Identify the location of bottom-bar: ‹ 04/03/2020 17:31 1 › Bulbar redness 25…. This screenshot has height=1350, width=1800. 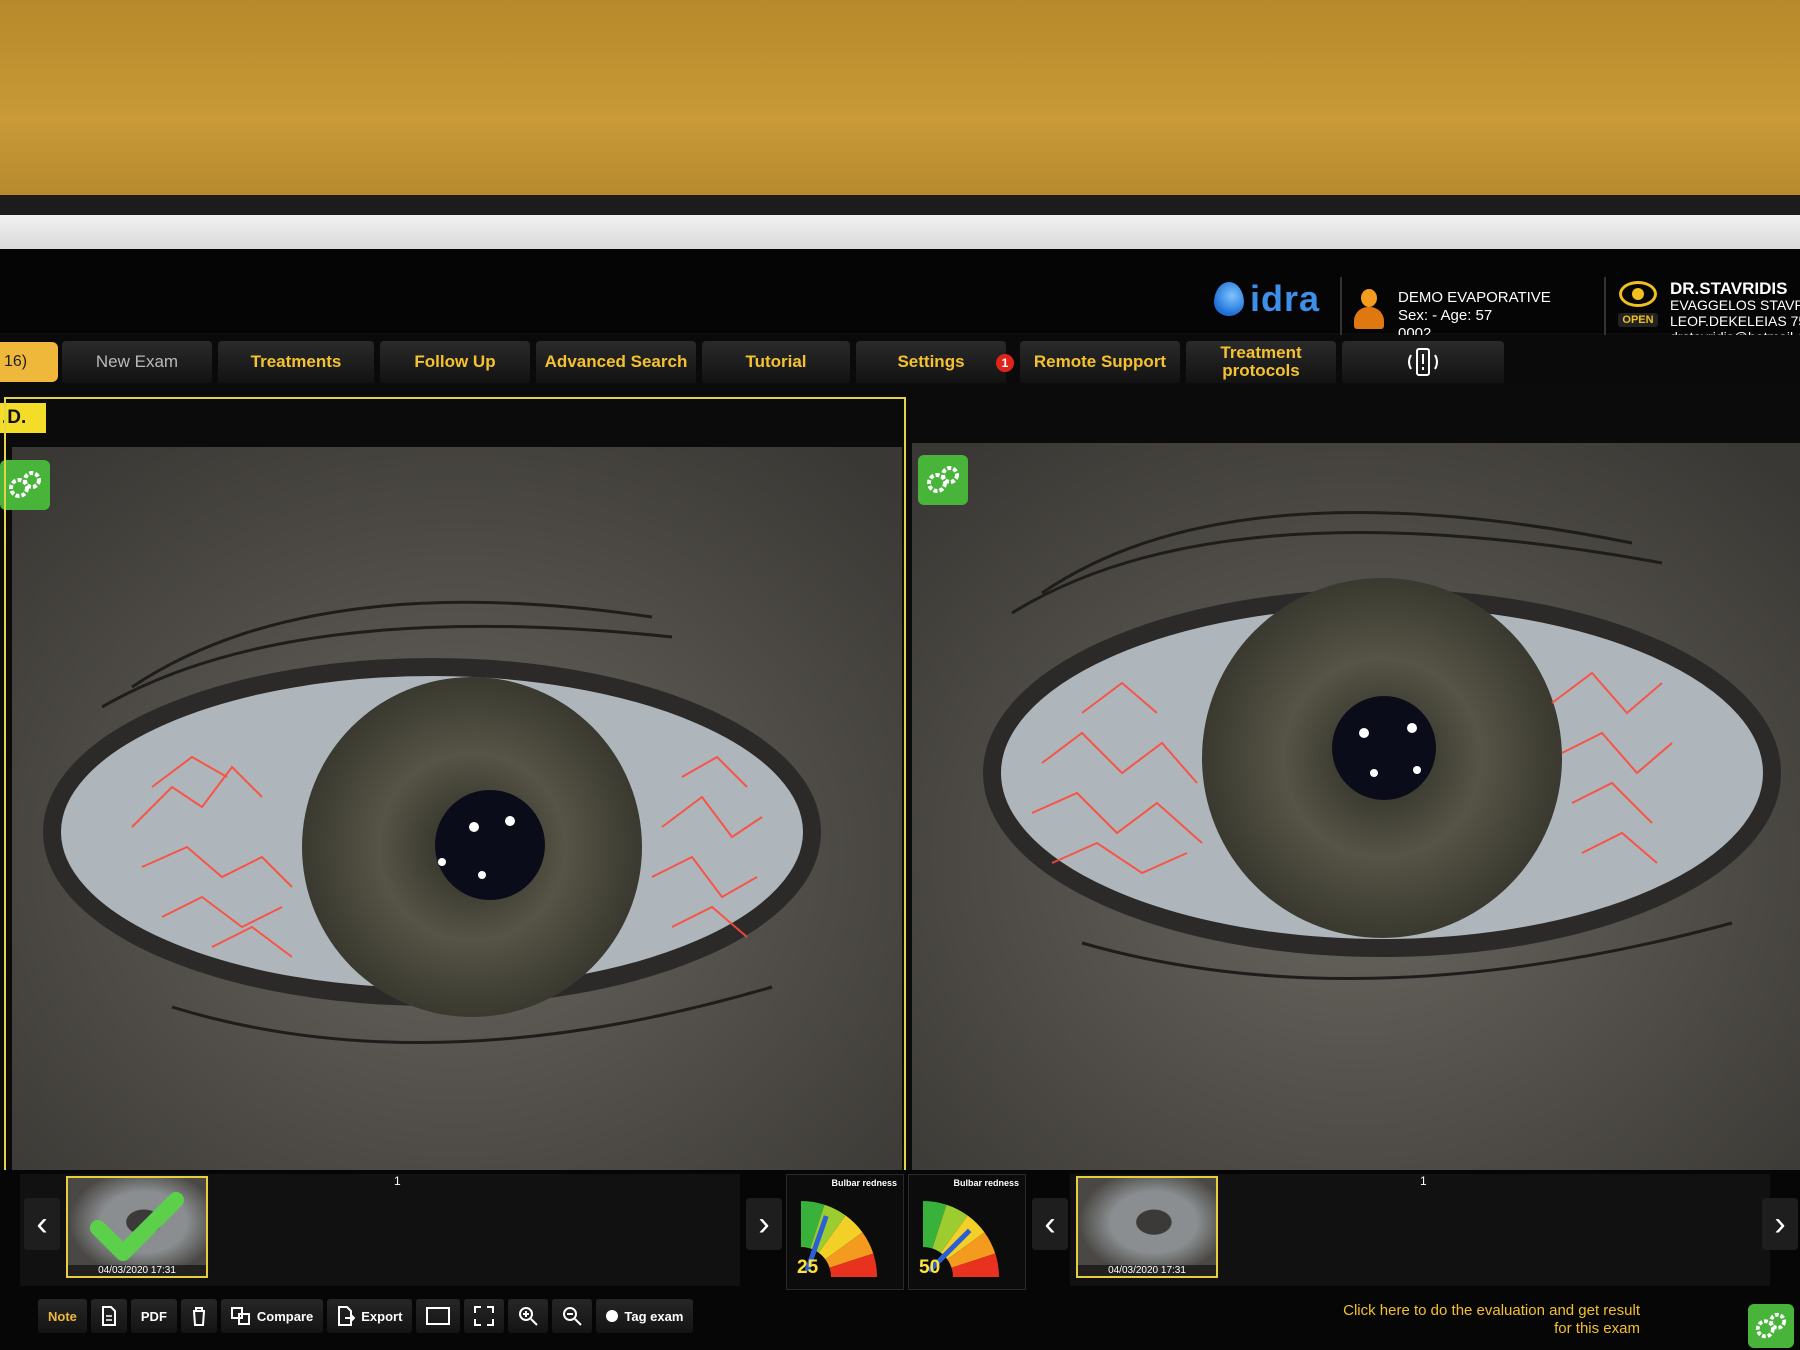
(900, 1260).